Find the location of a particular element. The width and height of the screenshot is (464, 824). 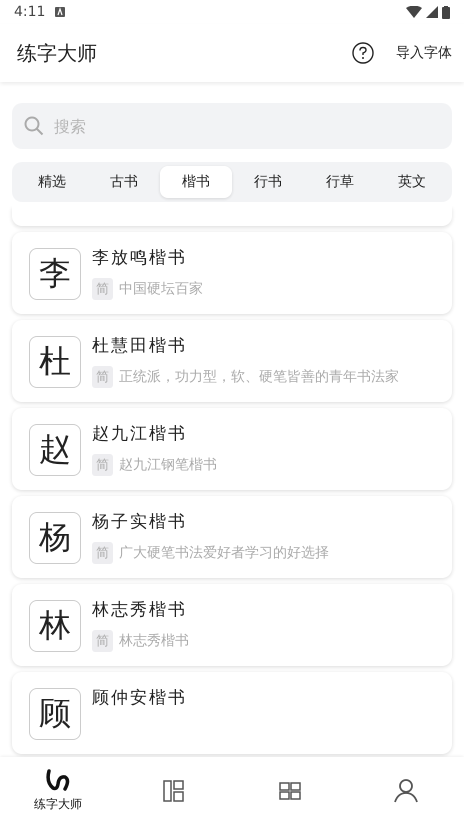

user-icon is located at coordinates (406, 790).